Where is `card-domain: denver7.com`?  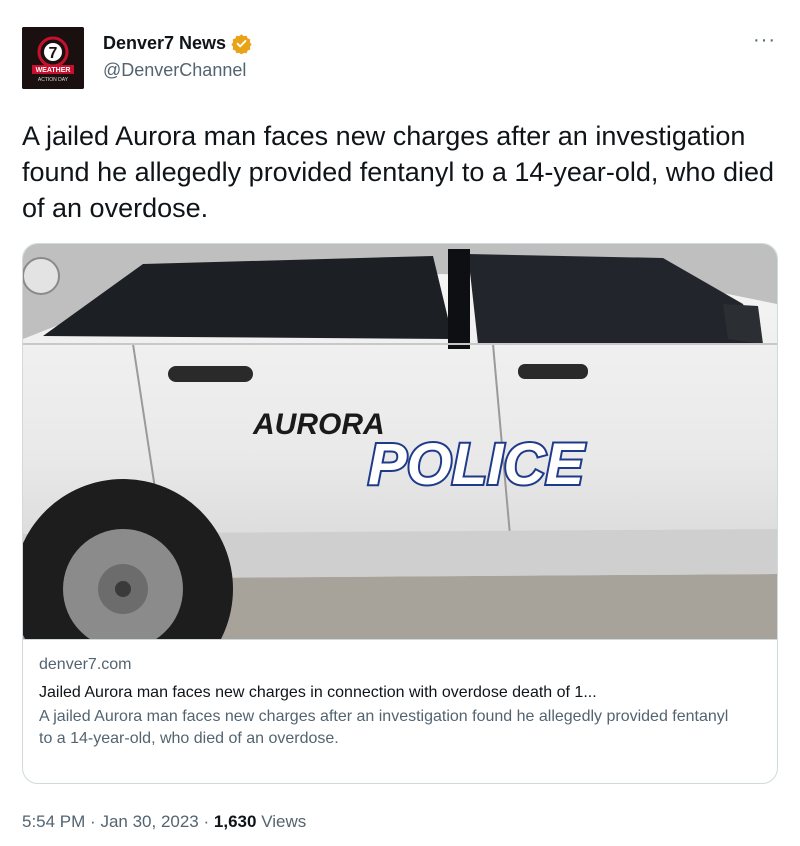 card-domain: denver7.com is located at coordinates (85, 664).